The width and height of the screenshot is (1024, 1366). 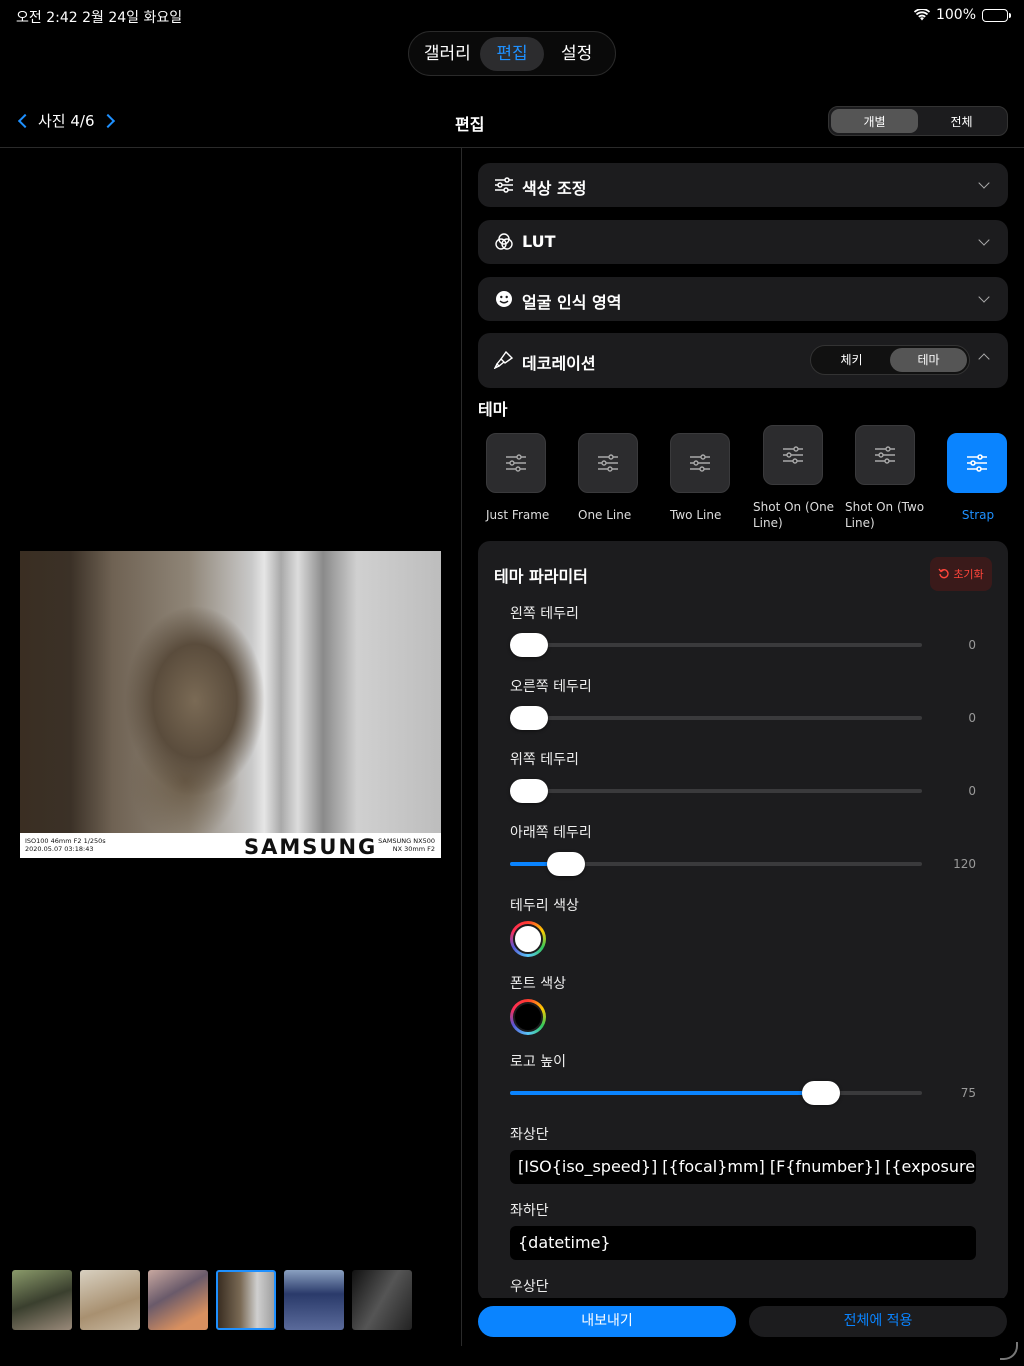 I want to click on deco-theme: 테마, so click(x=928, y=360).